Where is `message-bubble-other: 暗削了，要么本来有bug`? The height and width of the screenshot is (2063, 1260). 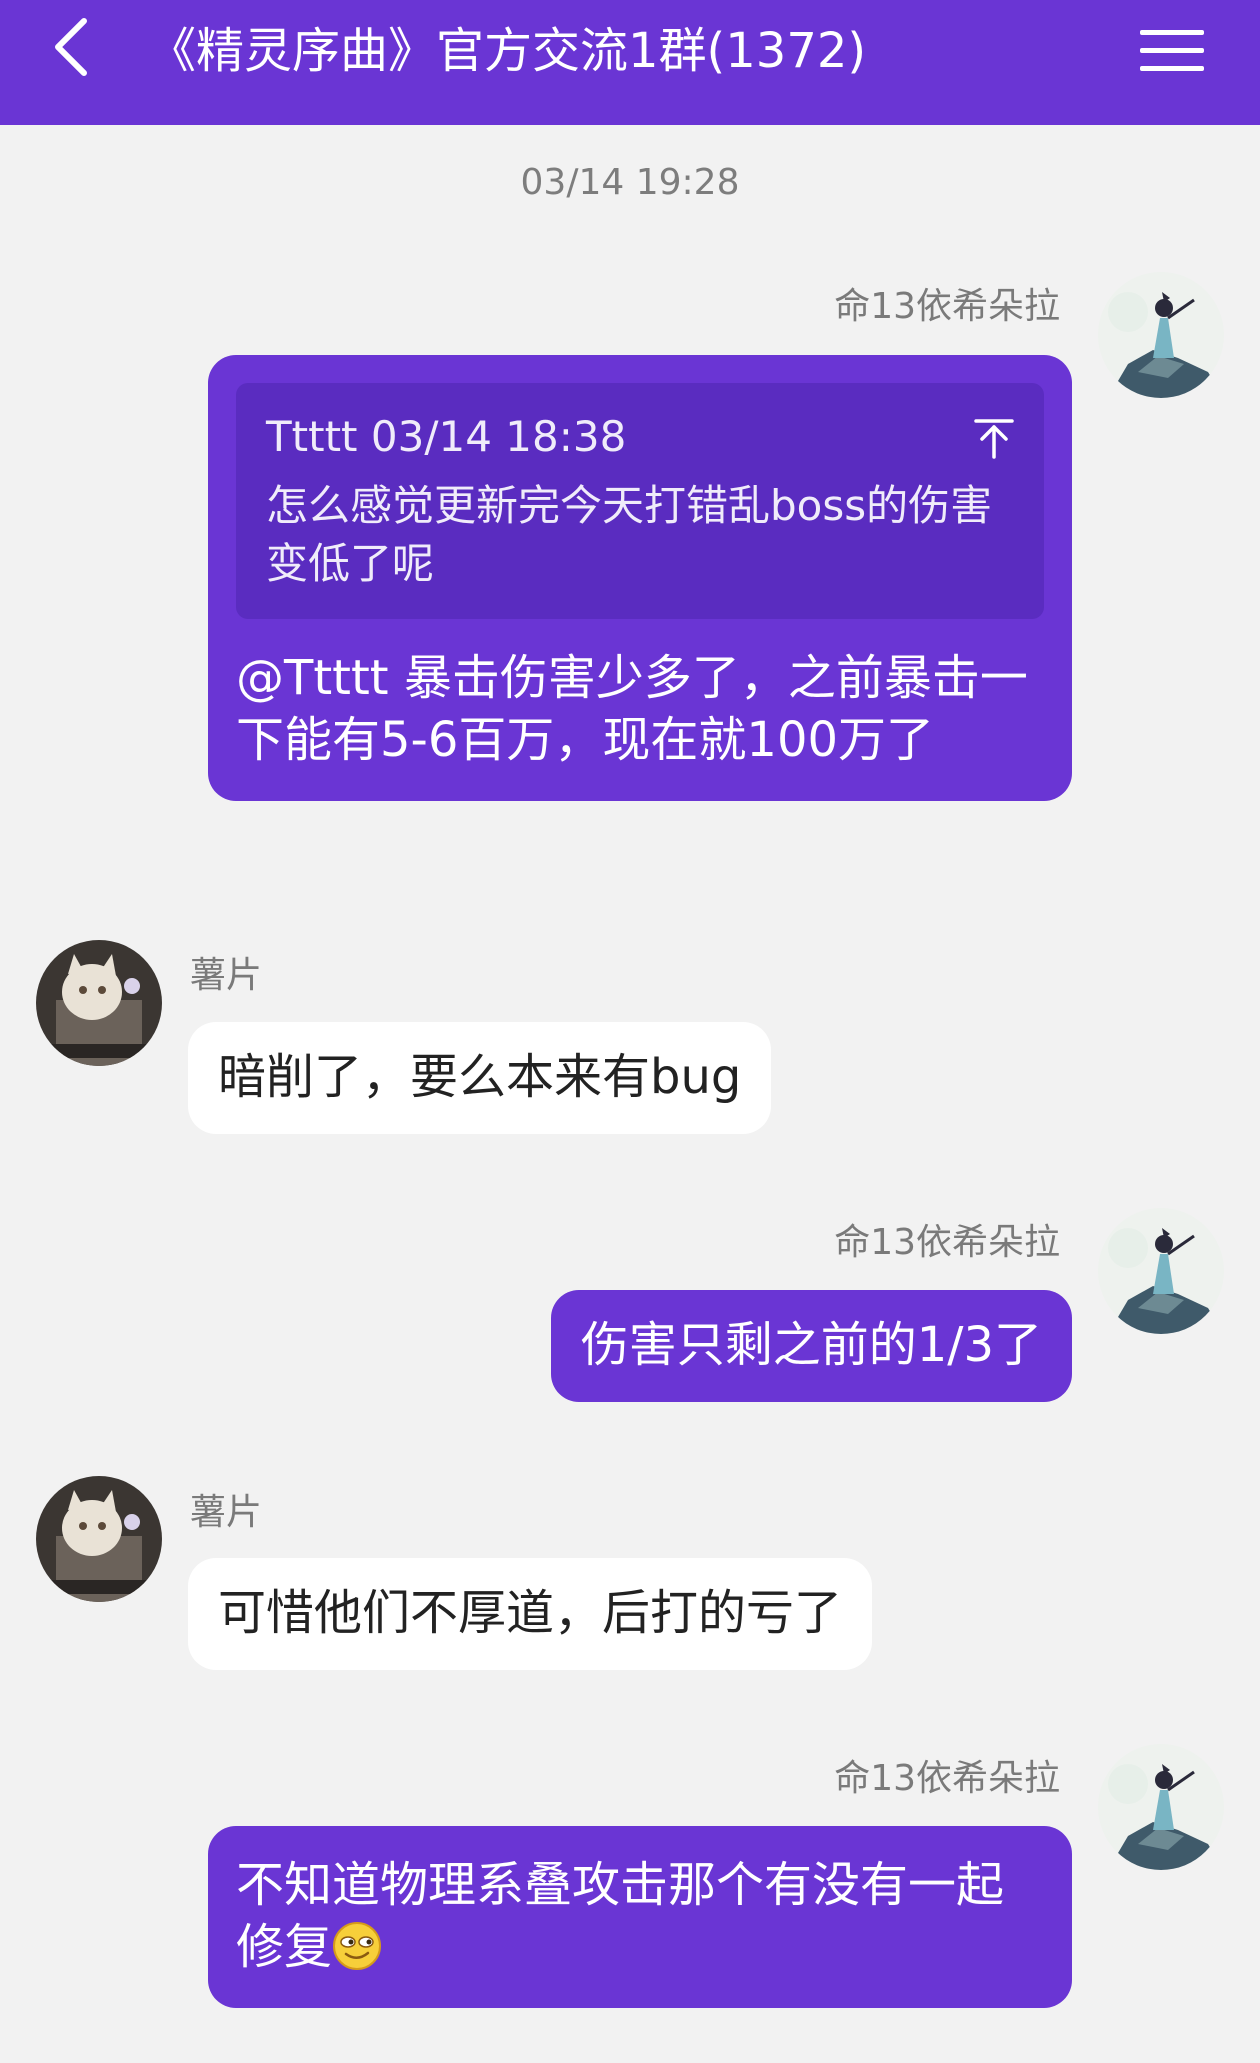
message-bubble-other: 暗削了，要么本来有bug is located at coordinates (480, 1078).